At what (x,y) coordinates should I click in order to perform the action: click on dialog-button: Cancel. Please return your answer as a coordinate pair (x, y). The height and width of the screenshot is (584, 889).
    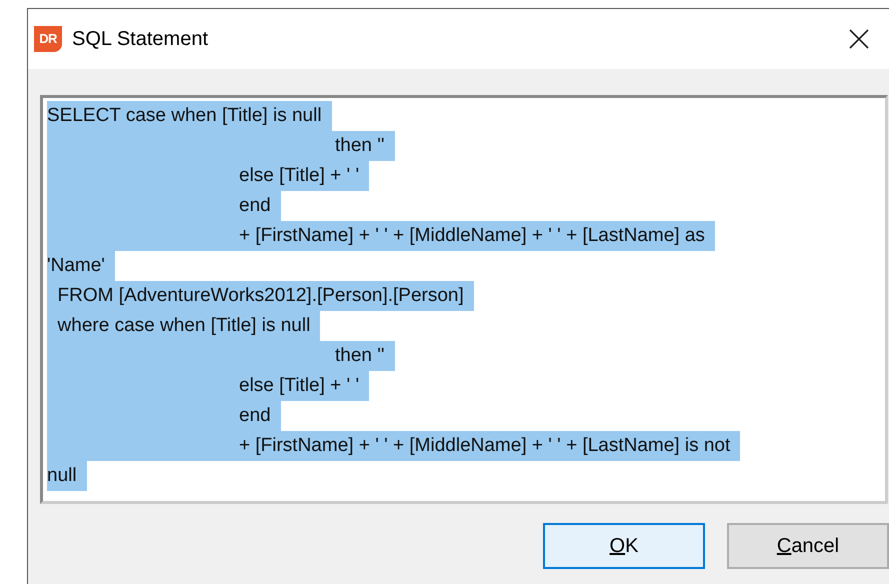
    Looking at the image, I should click on (808, 546).